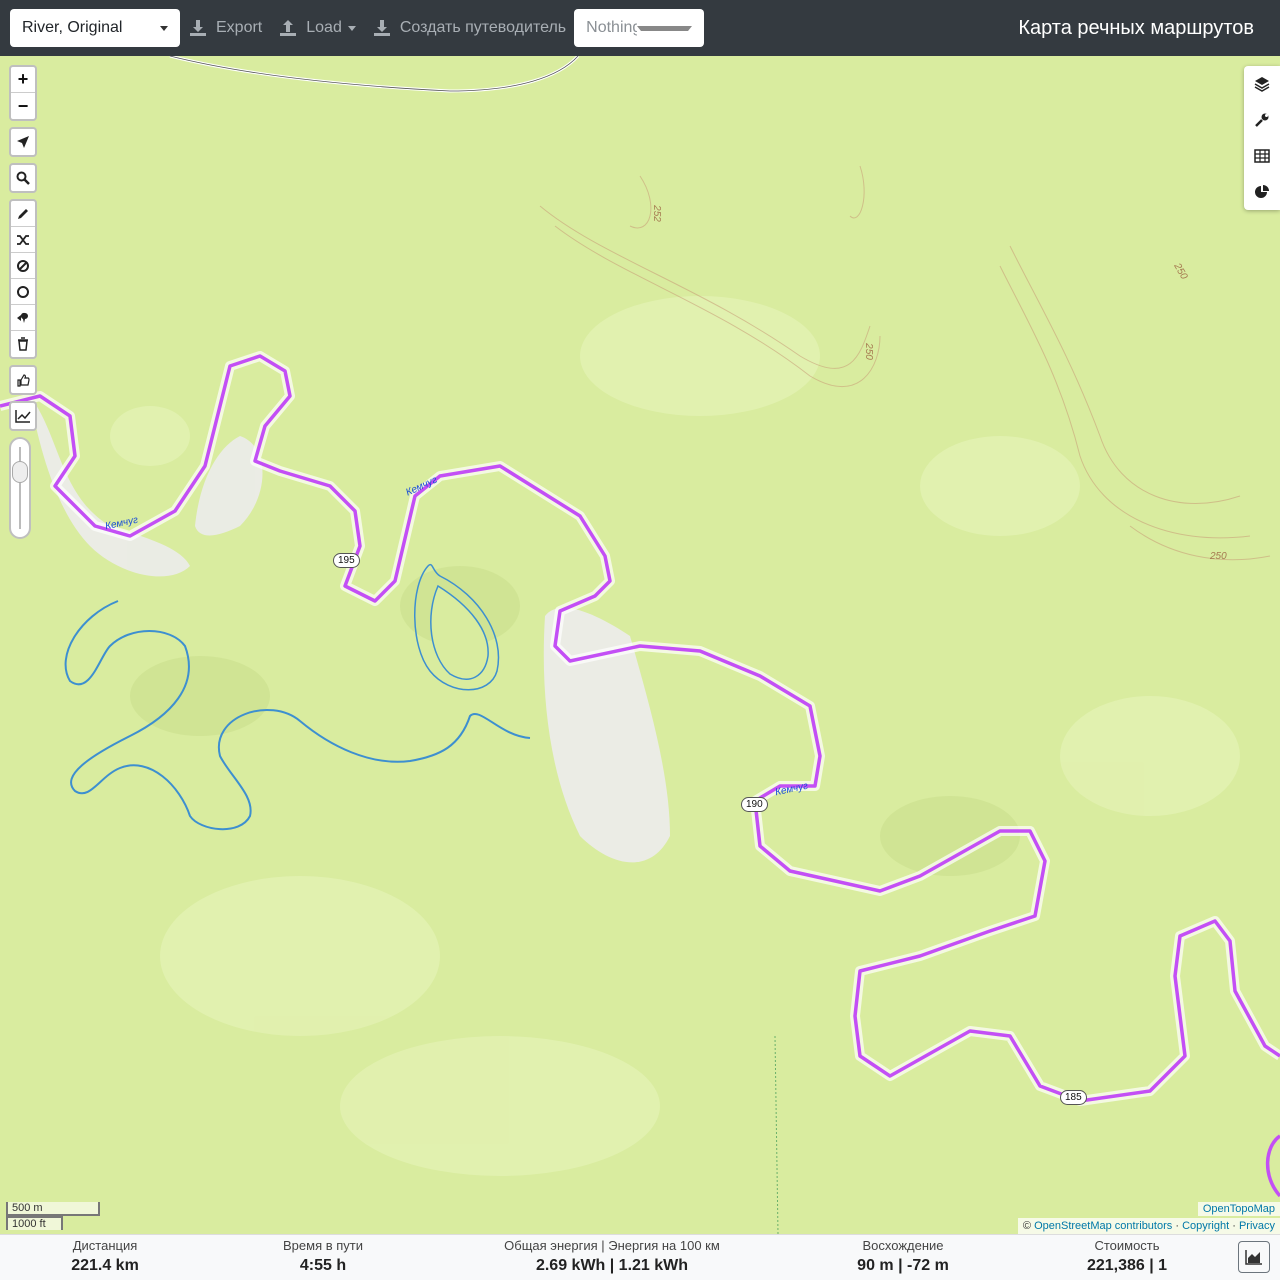  I want to click on trash-icon, so click(23, 344).